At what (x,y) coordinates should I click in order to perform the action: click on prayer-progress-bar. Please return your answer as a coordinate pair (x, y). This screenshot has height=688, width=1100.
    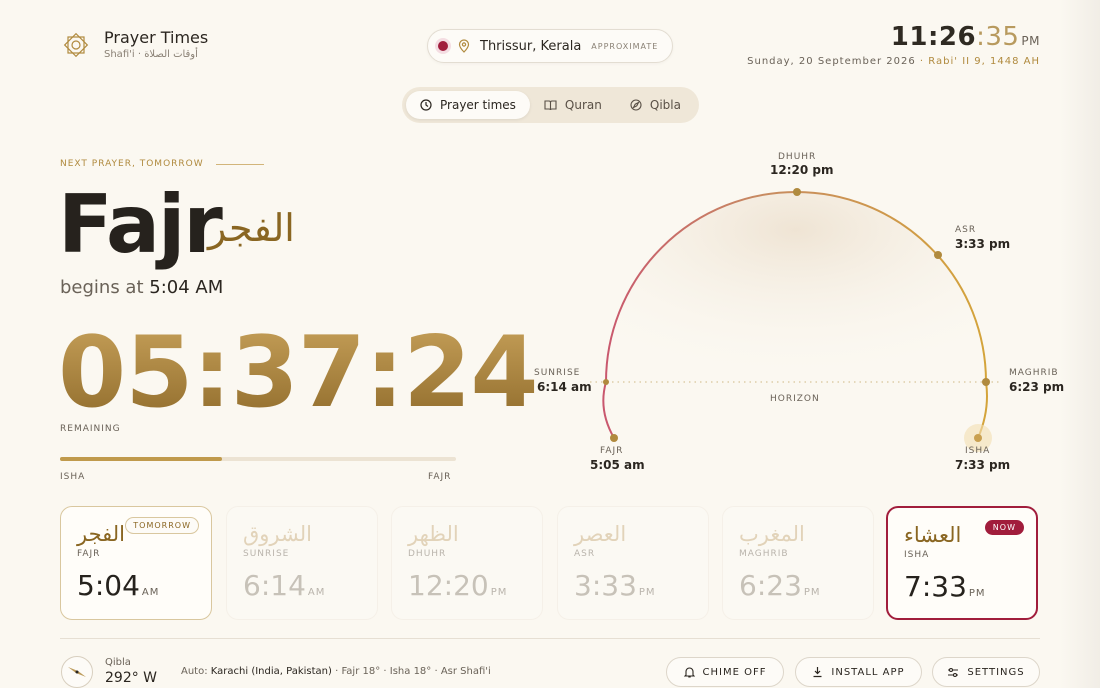
    Looking at the image, I should click on (258, 459).